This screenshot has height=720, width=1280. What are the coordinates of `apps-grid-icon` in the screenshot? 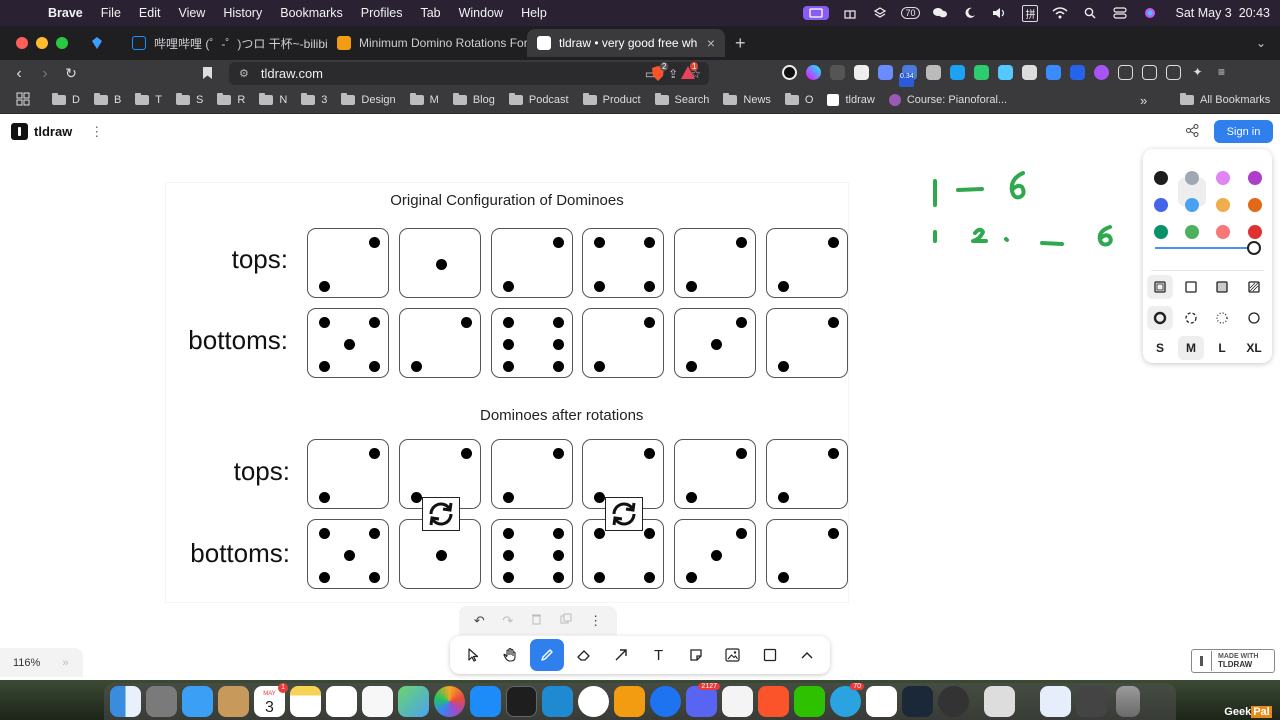 It's located at (23, 100).